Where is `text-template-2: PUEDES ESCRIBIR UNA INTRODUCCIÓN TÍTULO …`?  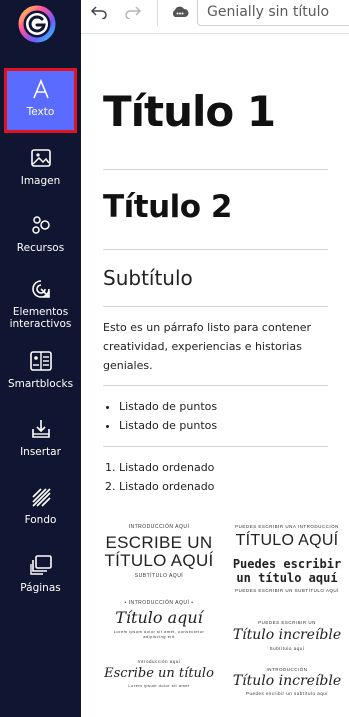
text-template-2: PUEDES ESCRIBIR UNA INTRODUCCIÓN TÍTULO … is located at coordinates (287, 558).